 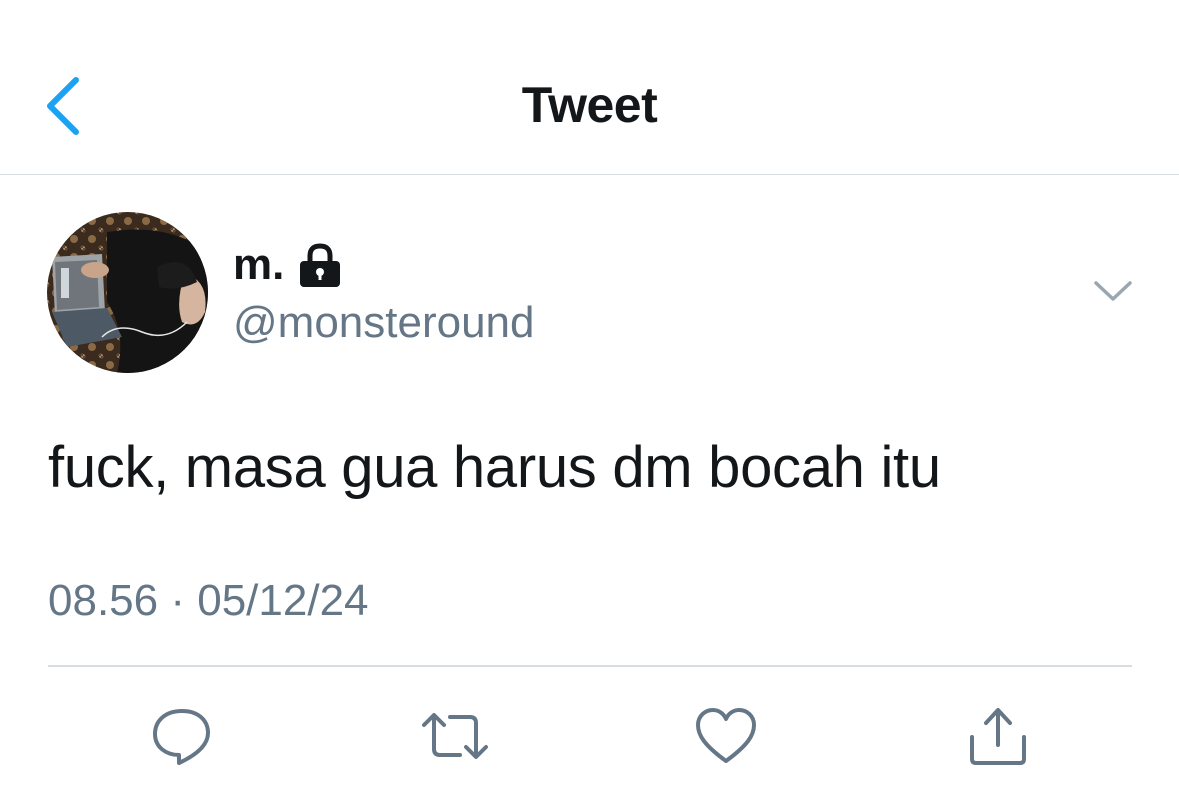 I want to click on reply-button, so click(x=182, y=736).